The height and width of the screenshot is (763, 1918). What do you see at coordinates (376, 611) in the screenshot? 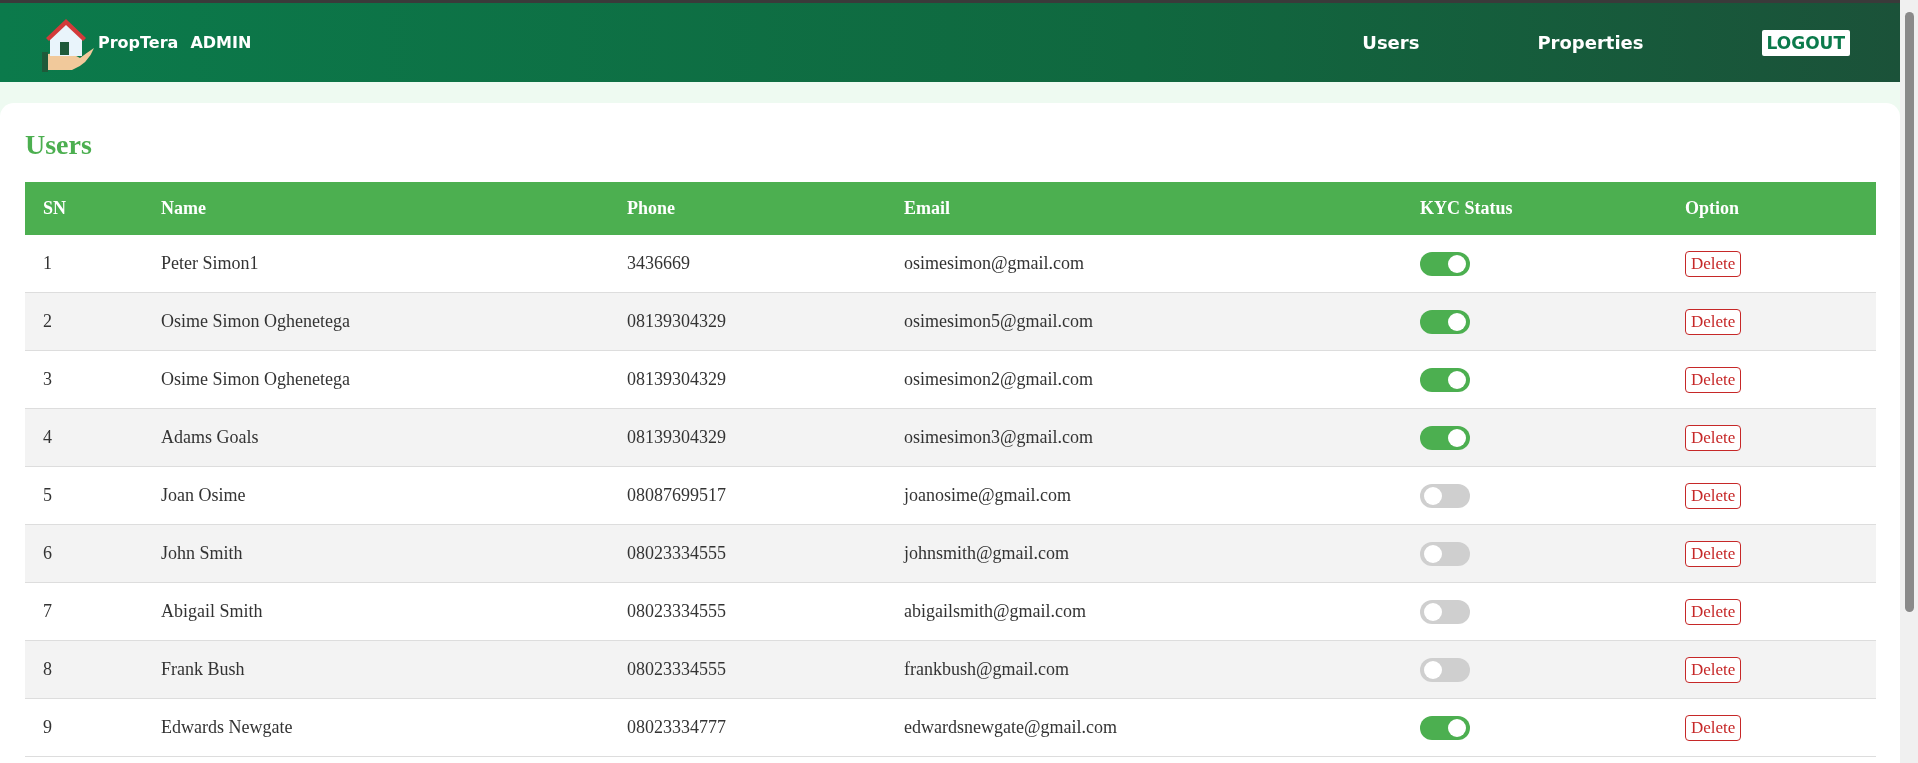
I see `table-cell: Abigail Smith` at bounding box center [376, 611].